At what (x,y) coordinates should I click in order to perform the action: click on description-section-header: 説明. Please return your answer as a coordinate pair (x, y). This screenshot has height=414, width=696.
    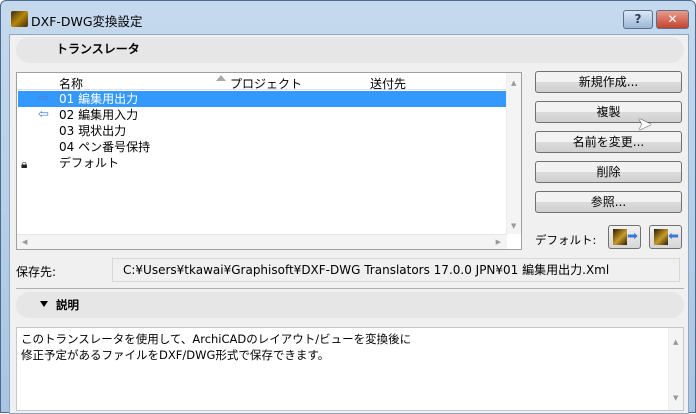
    Looking at the image, I should click on (350, 305).